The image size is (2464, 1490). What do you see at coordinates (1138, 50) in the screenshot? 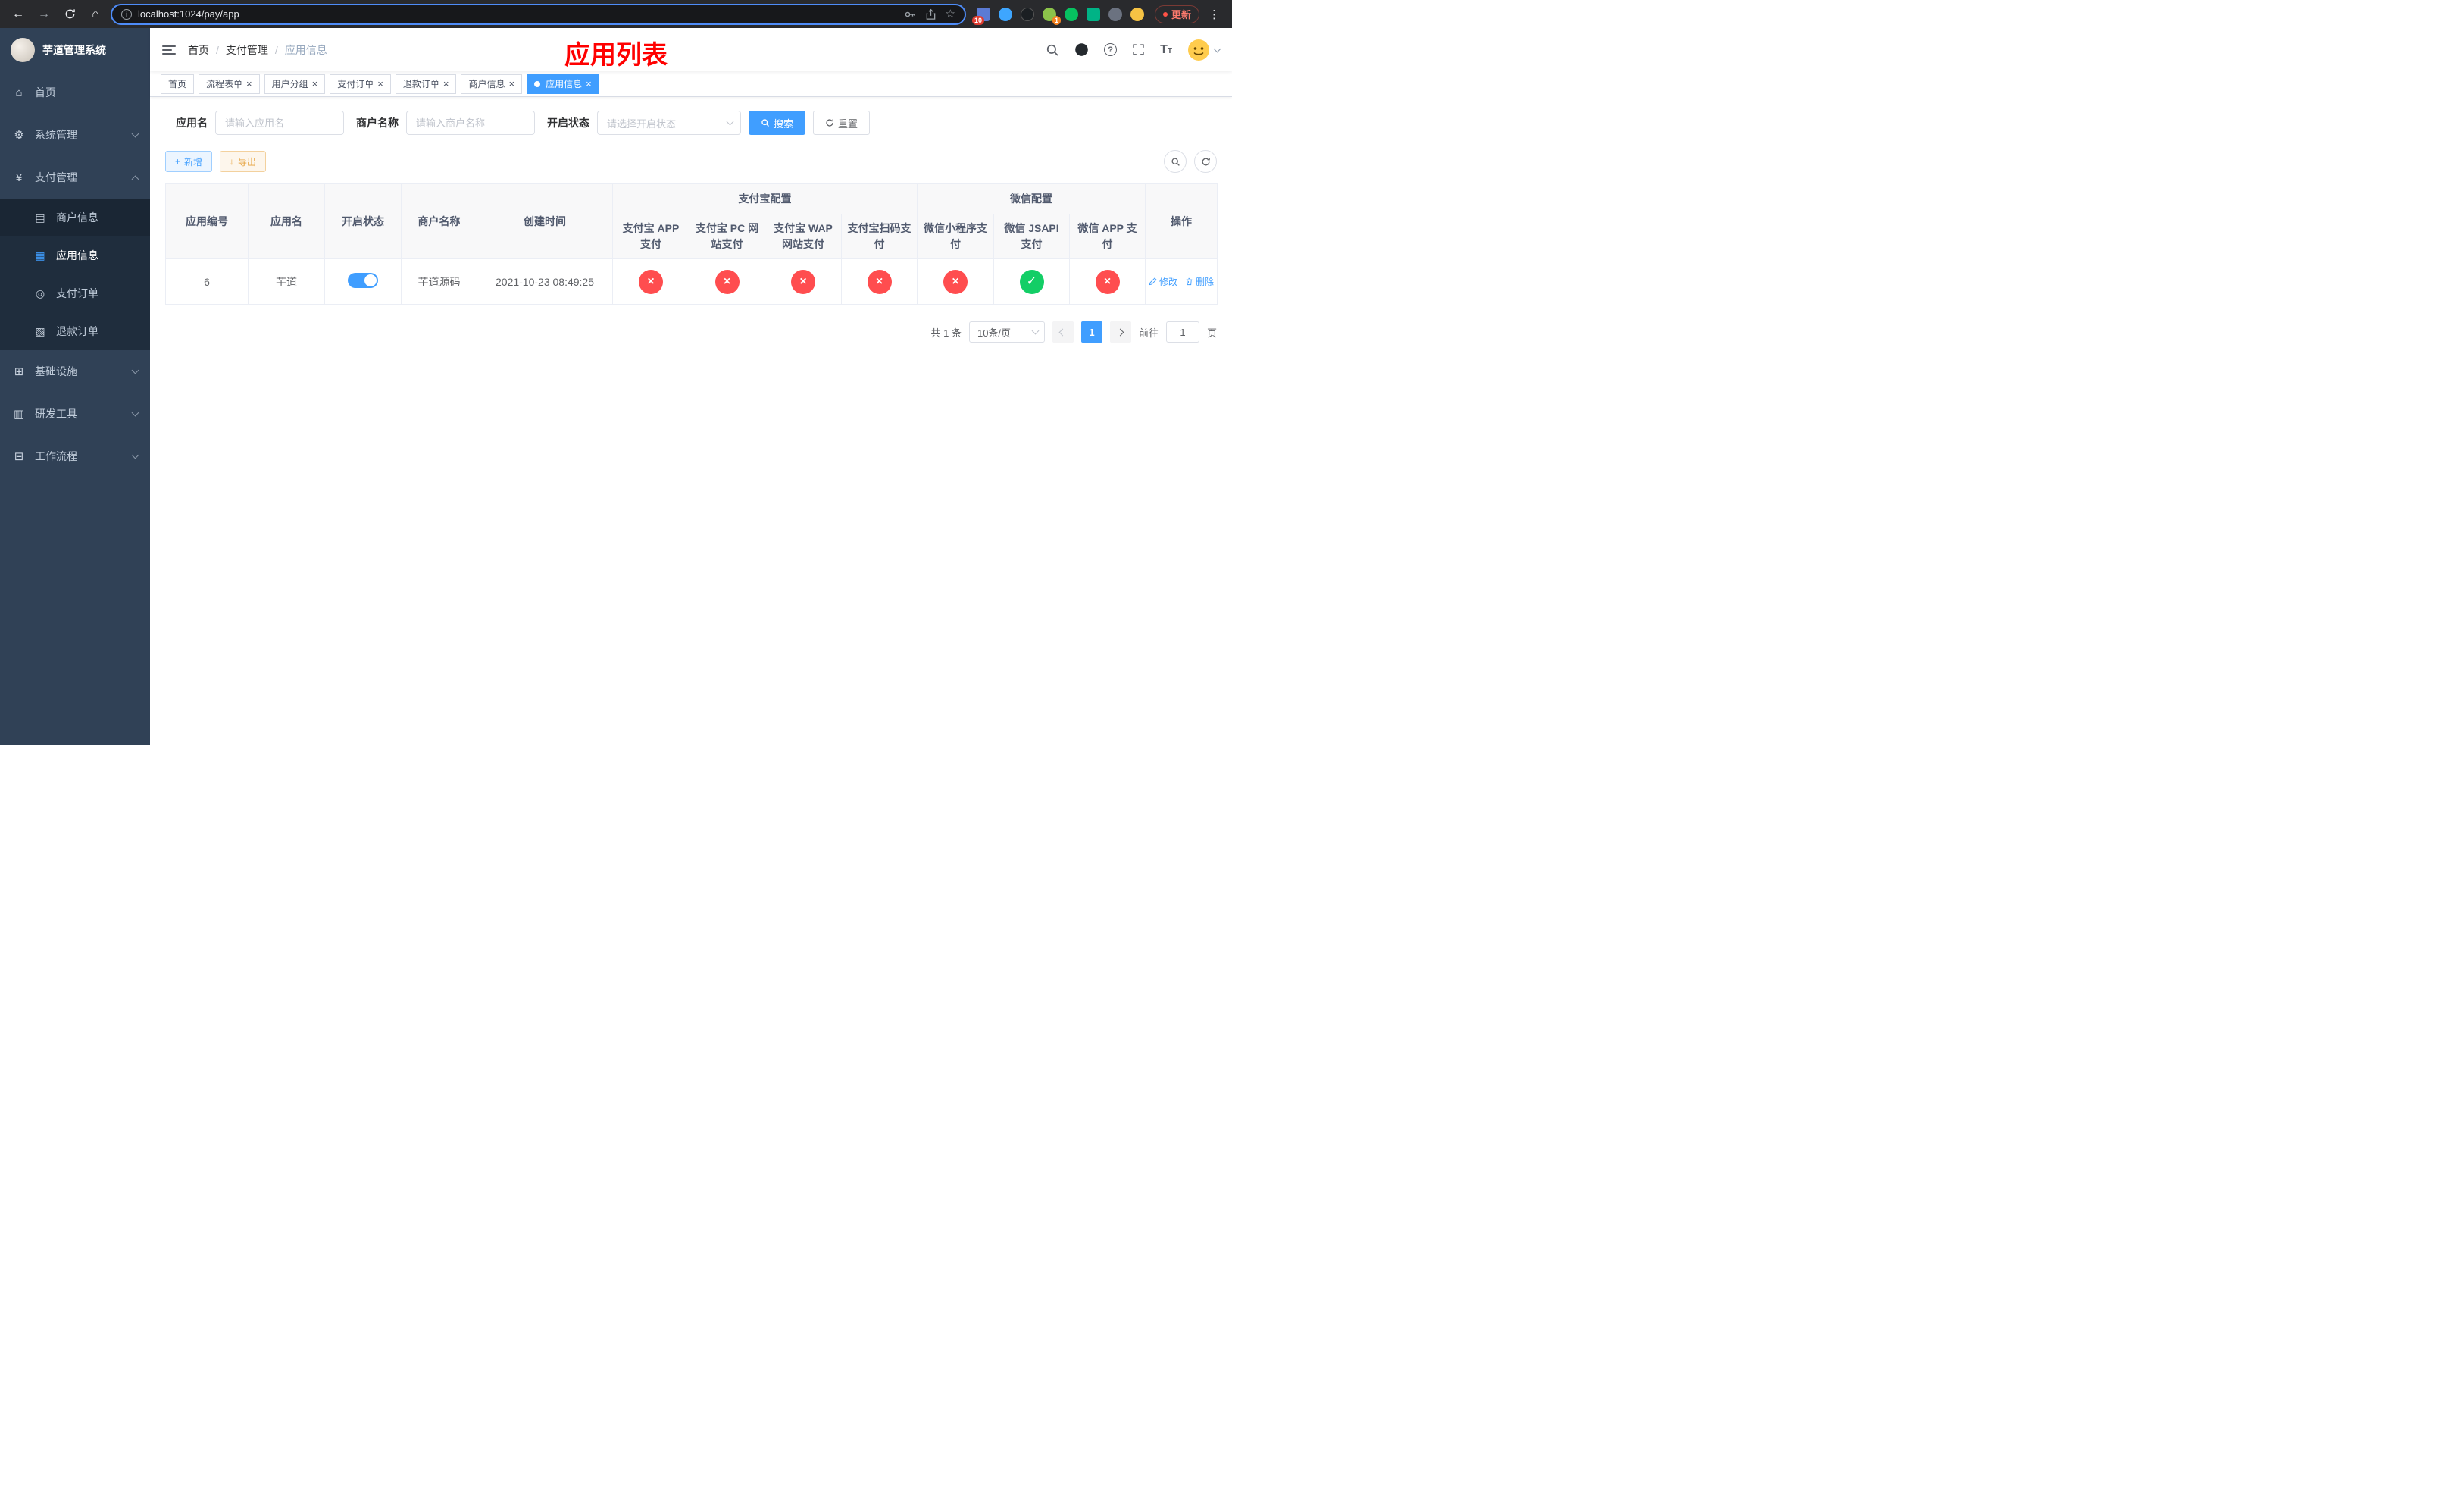
I see `fullscreen-icon` at bounding box center [1138, 50].